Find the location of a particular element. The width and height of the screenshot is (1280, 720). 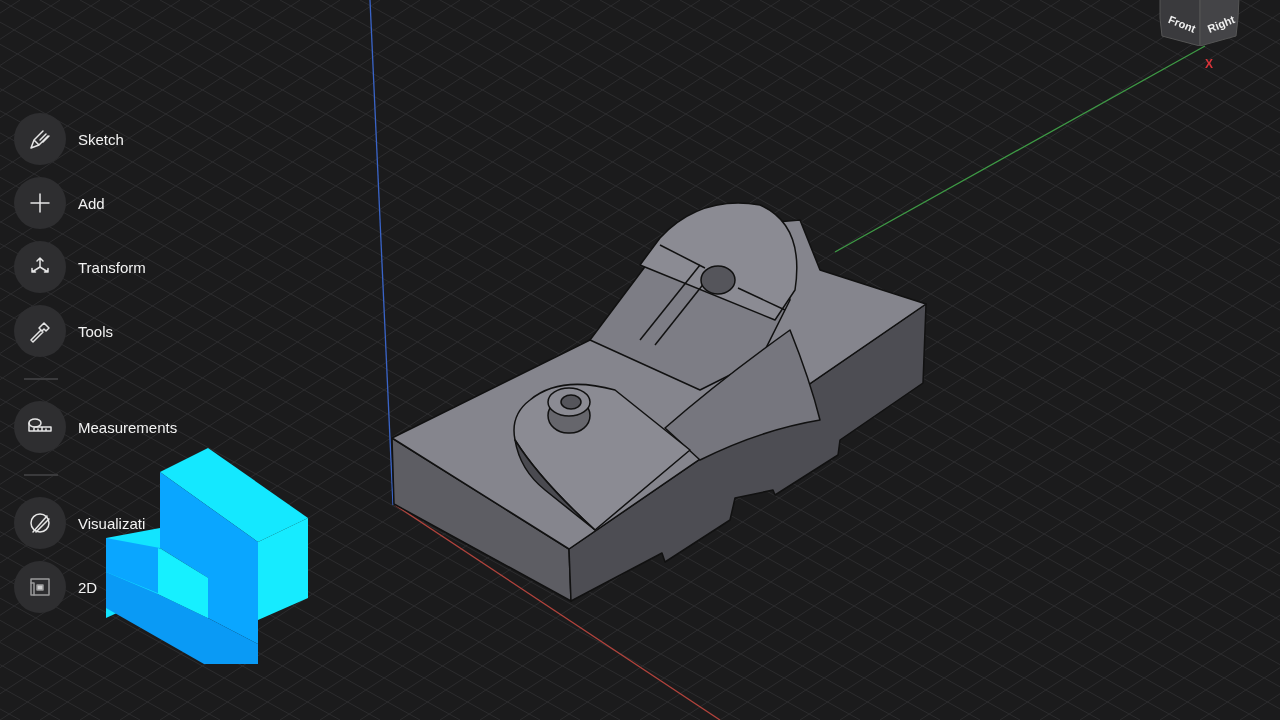

tool-label: Add is located at coordinates (91, 203).